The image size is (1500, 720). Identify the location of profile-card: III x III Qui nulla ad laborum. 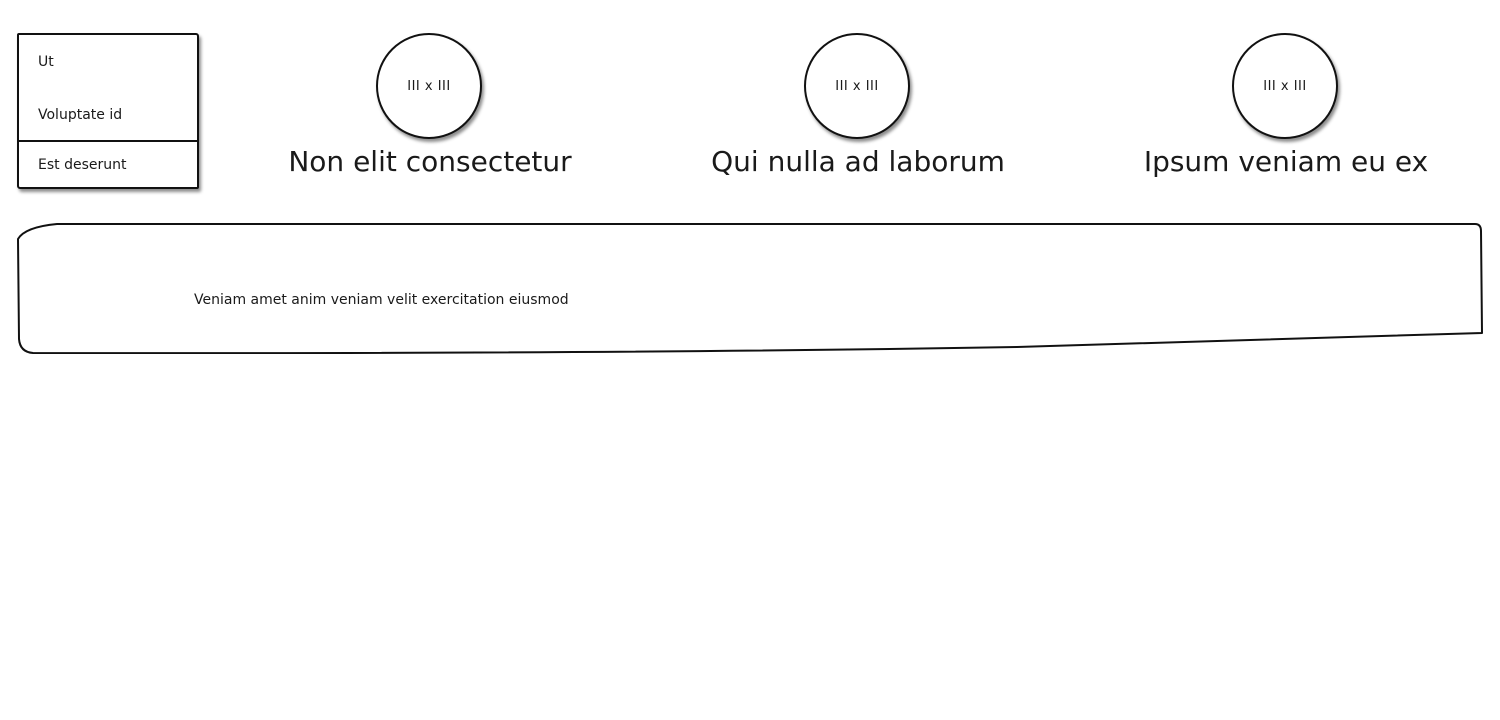
(858, 113).